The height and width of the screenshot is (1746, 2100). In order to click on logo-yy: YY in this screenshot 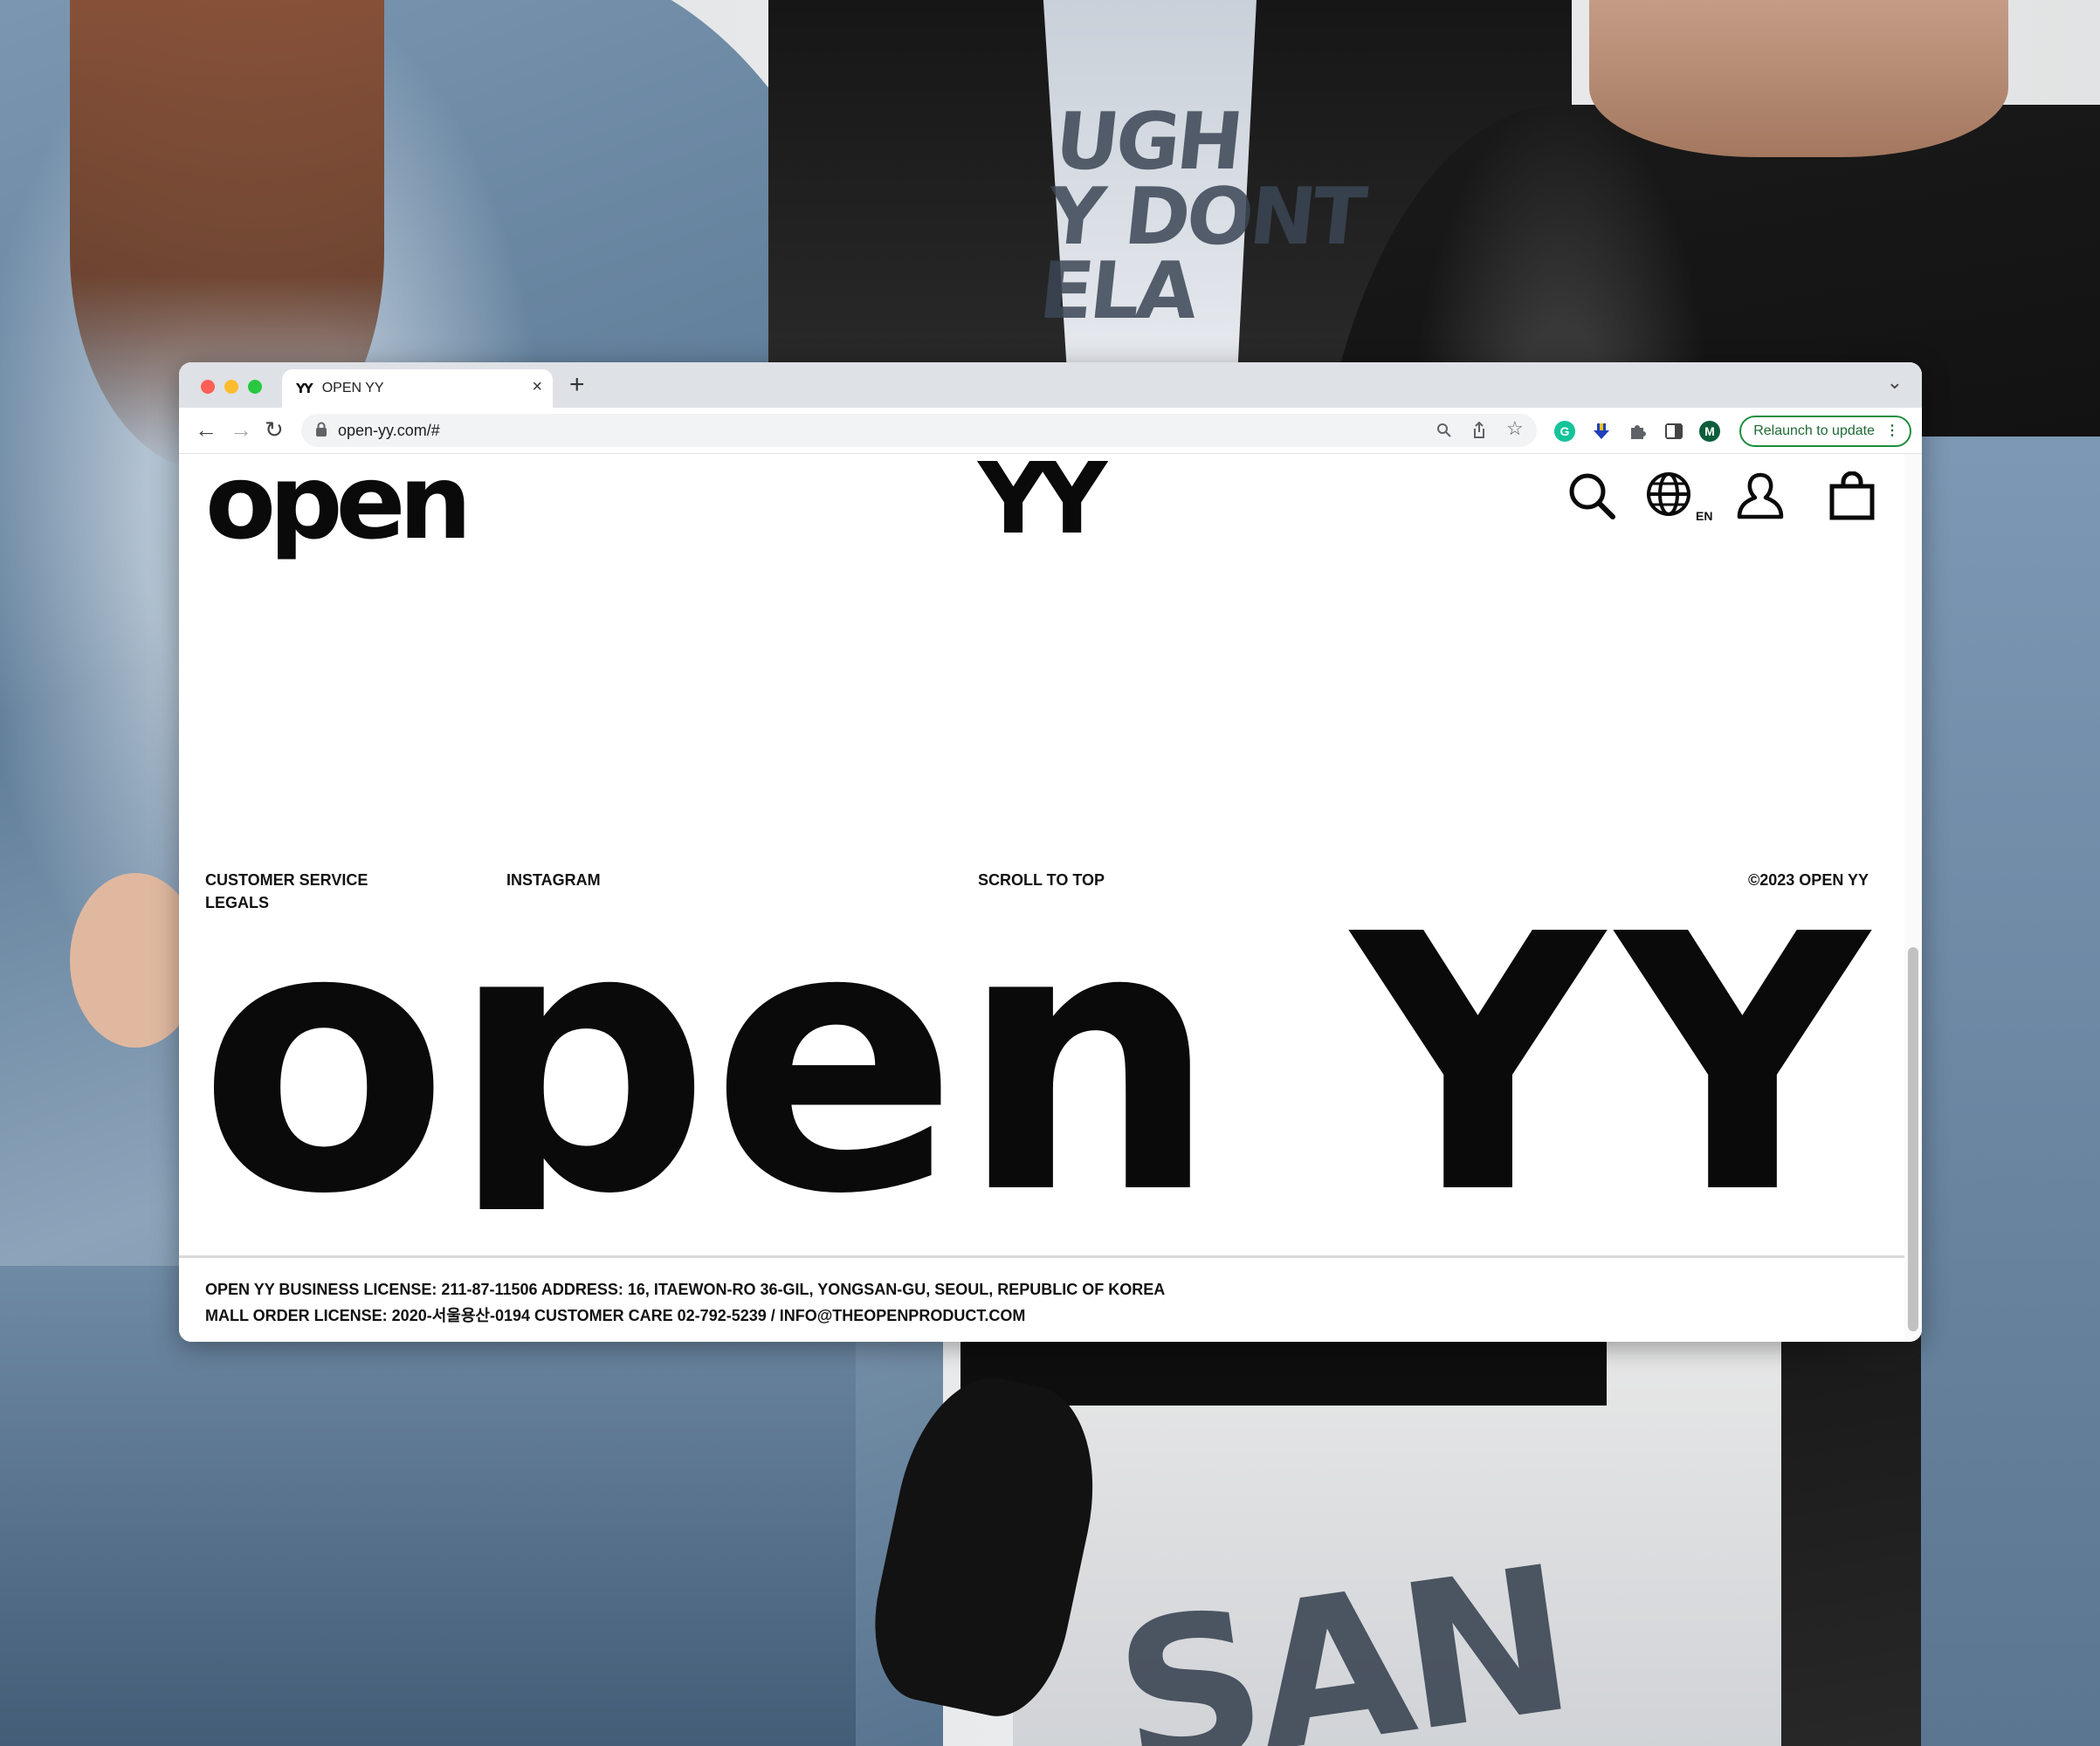, I will do `click(1042, 499)`.